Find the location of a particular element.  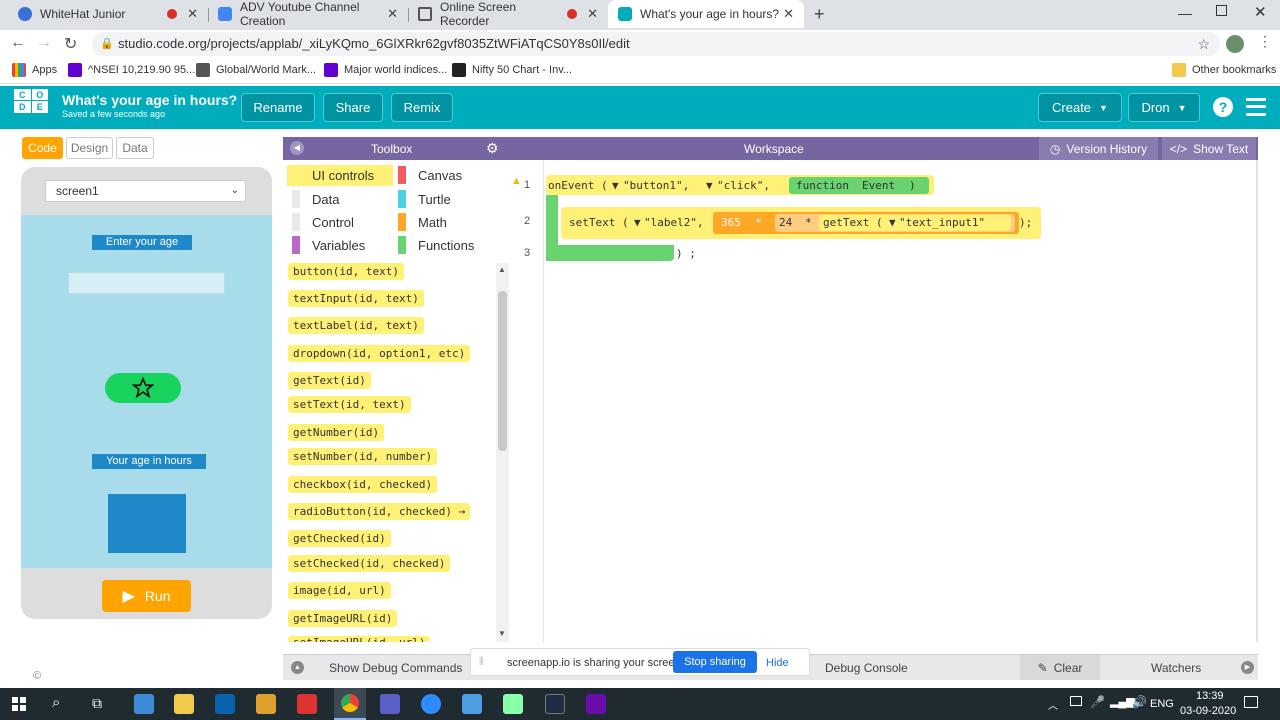

palette-block: radioButton(id, checked) → is located at coordinates (379, 511).